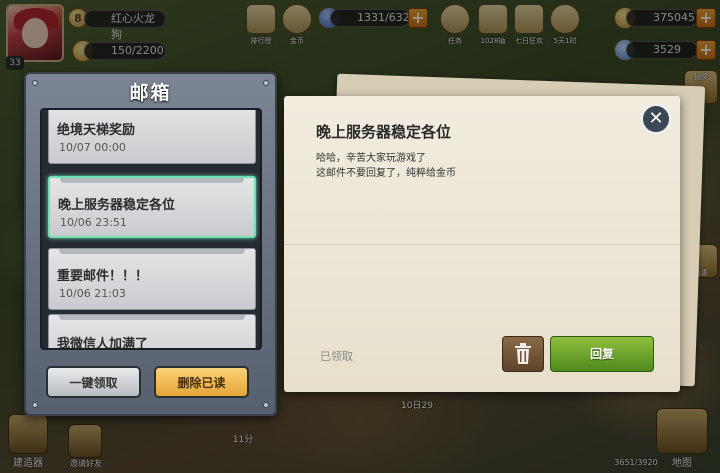 This screenshot has width=720, height=473. Describe the element at coordinates (103, 276) in the screenshot. I see `mail-item-title: 重要邮件！！！` at that location.